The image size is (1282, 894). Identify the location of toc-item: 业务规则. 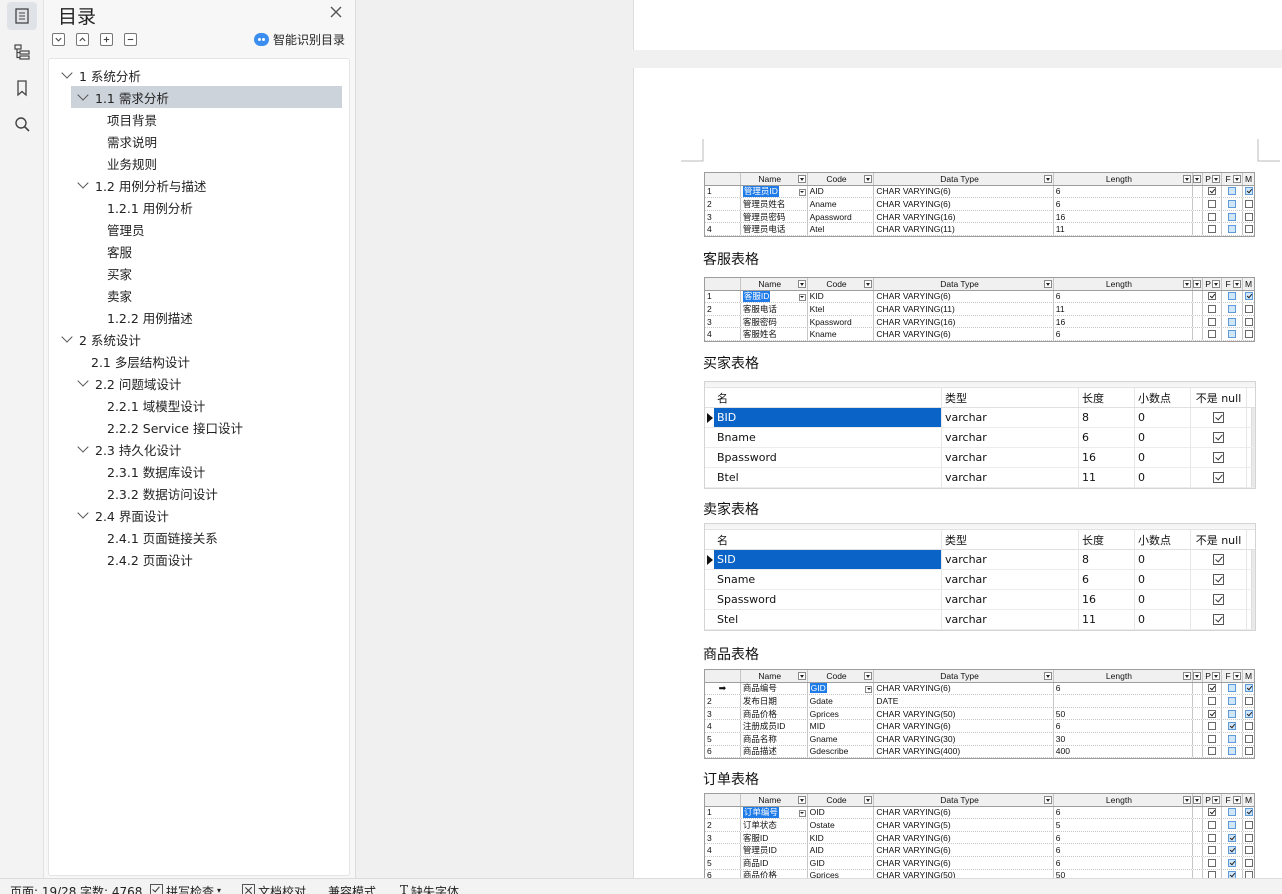
(199, 163).